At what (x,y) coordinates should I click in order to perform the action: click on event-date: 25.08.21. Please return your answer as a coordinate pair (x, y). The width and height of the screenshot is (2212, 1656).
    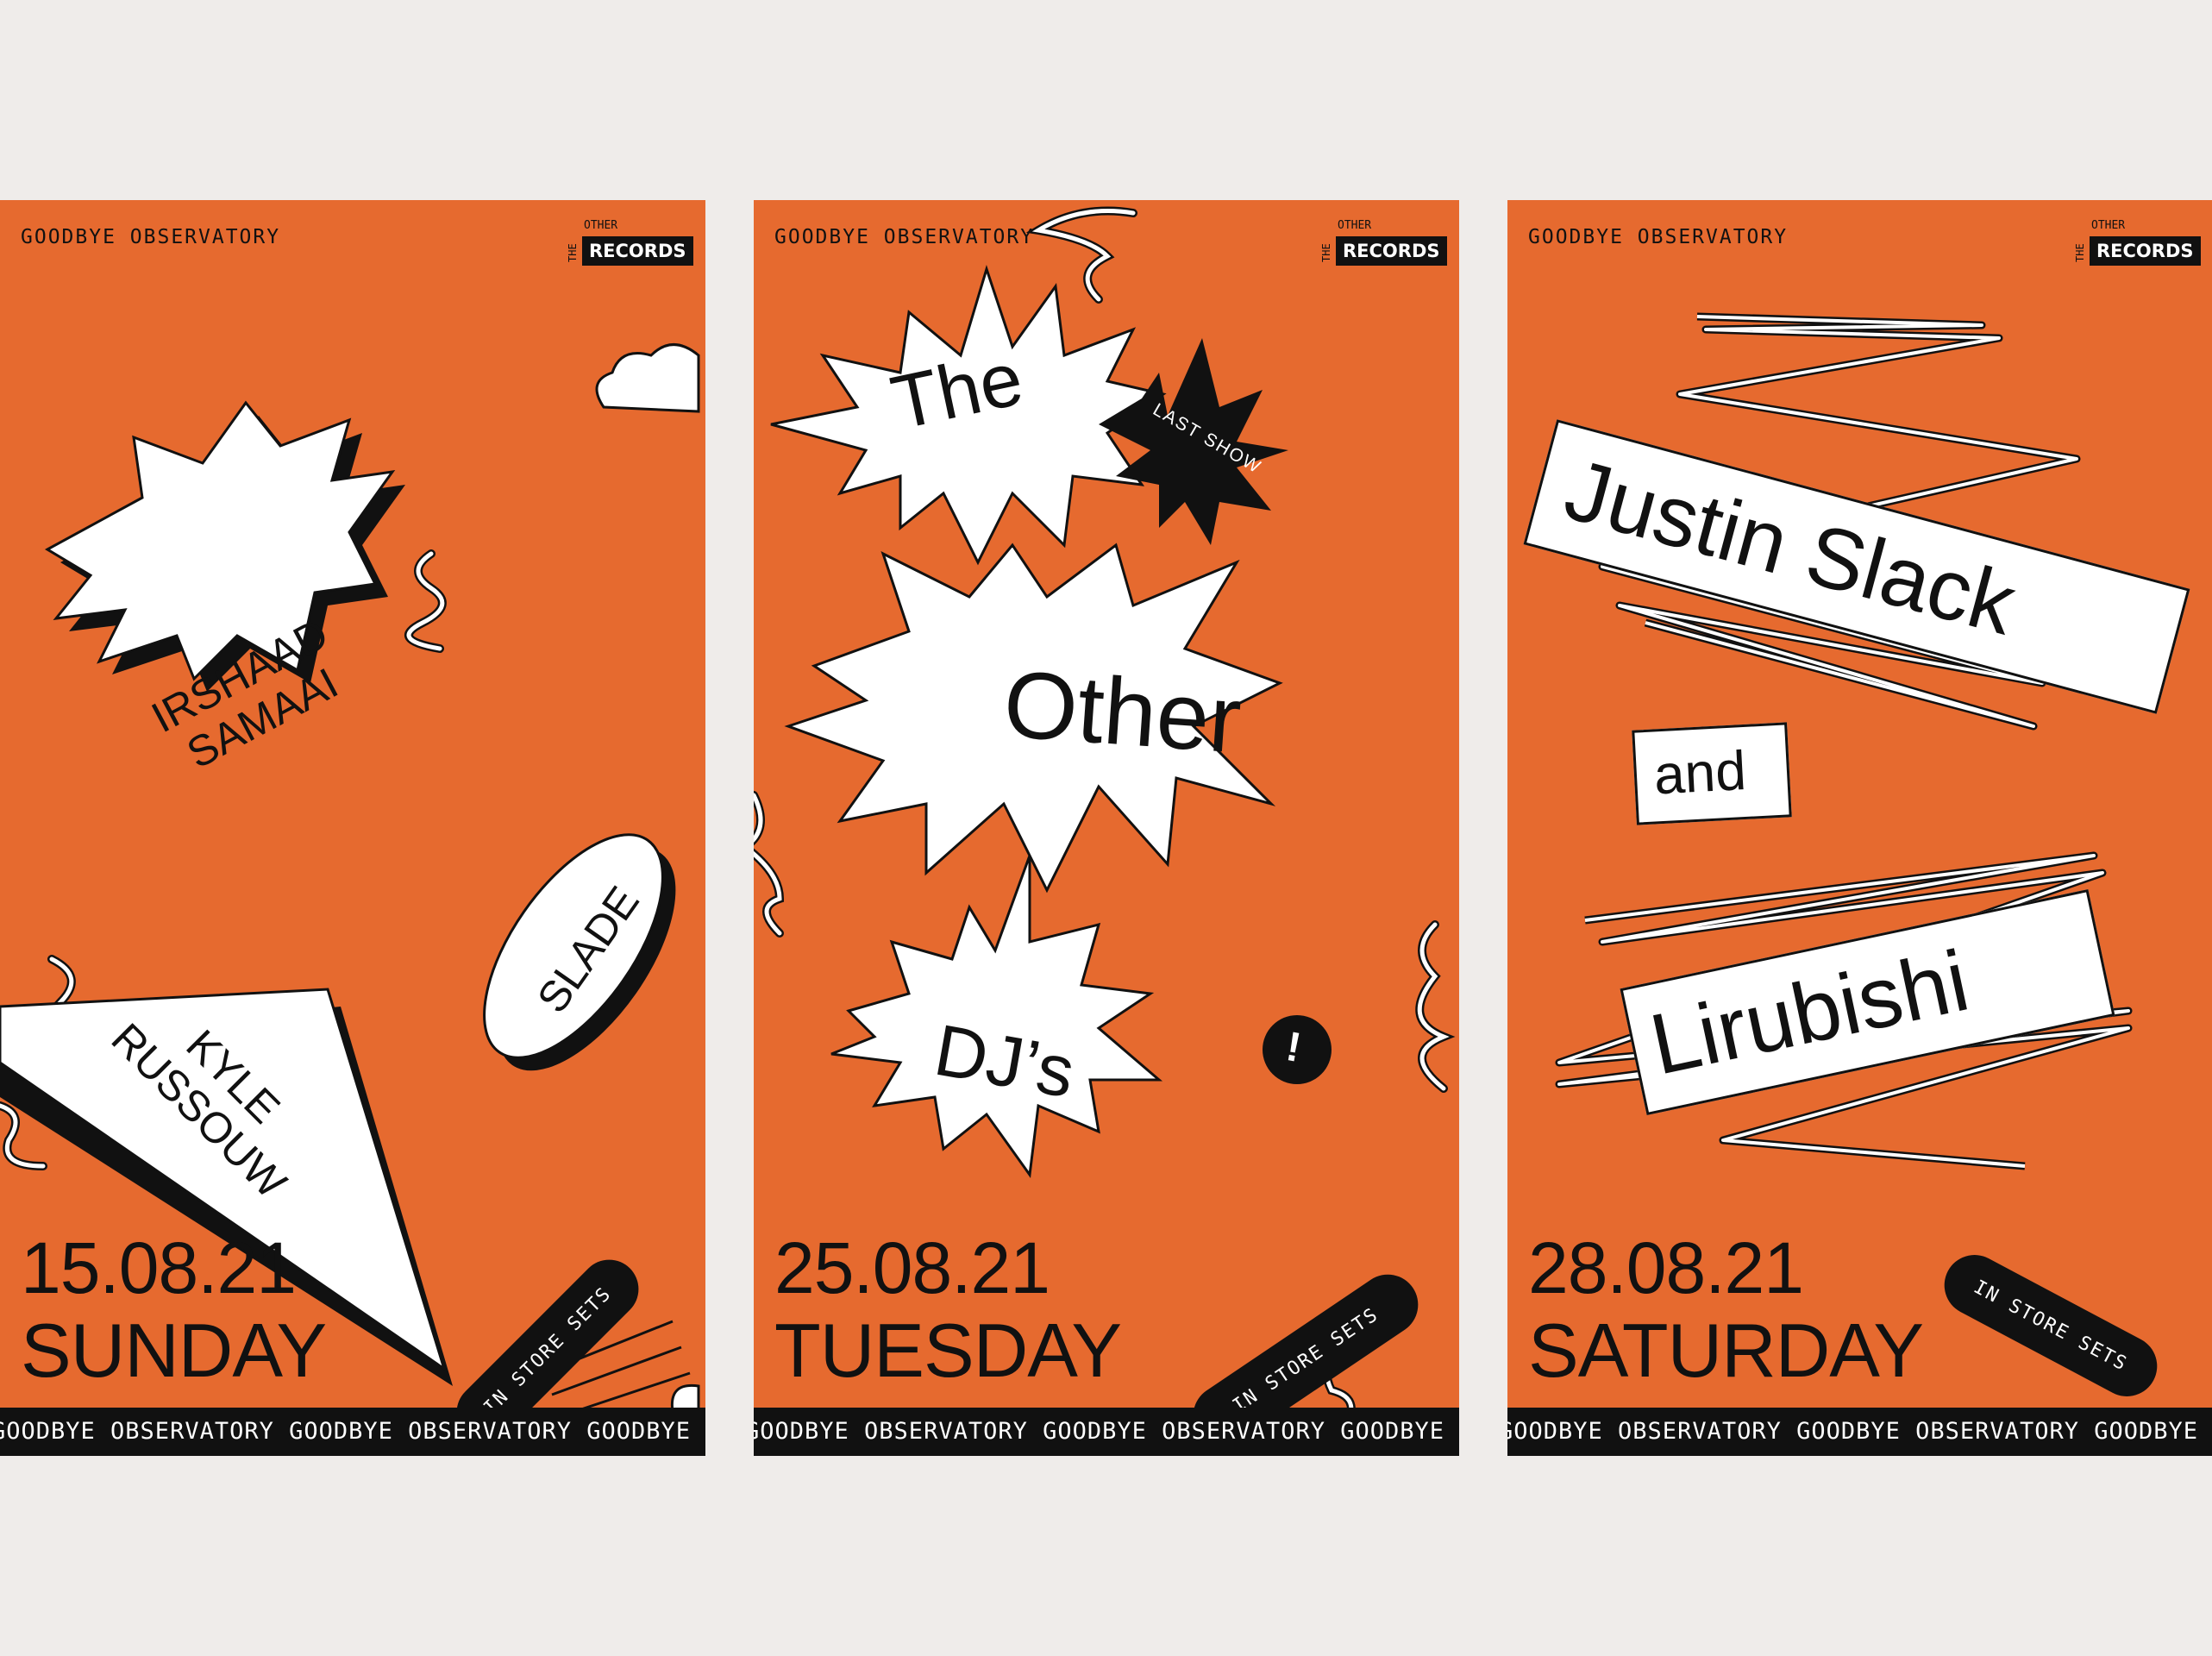
    Looking at the image, I should click on (912, 1268).